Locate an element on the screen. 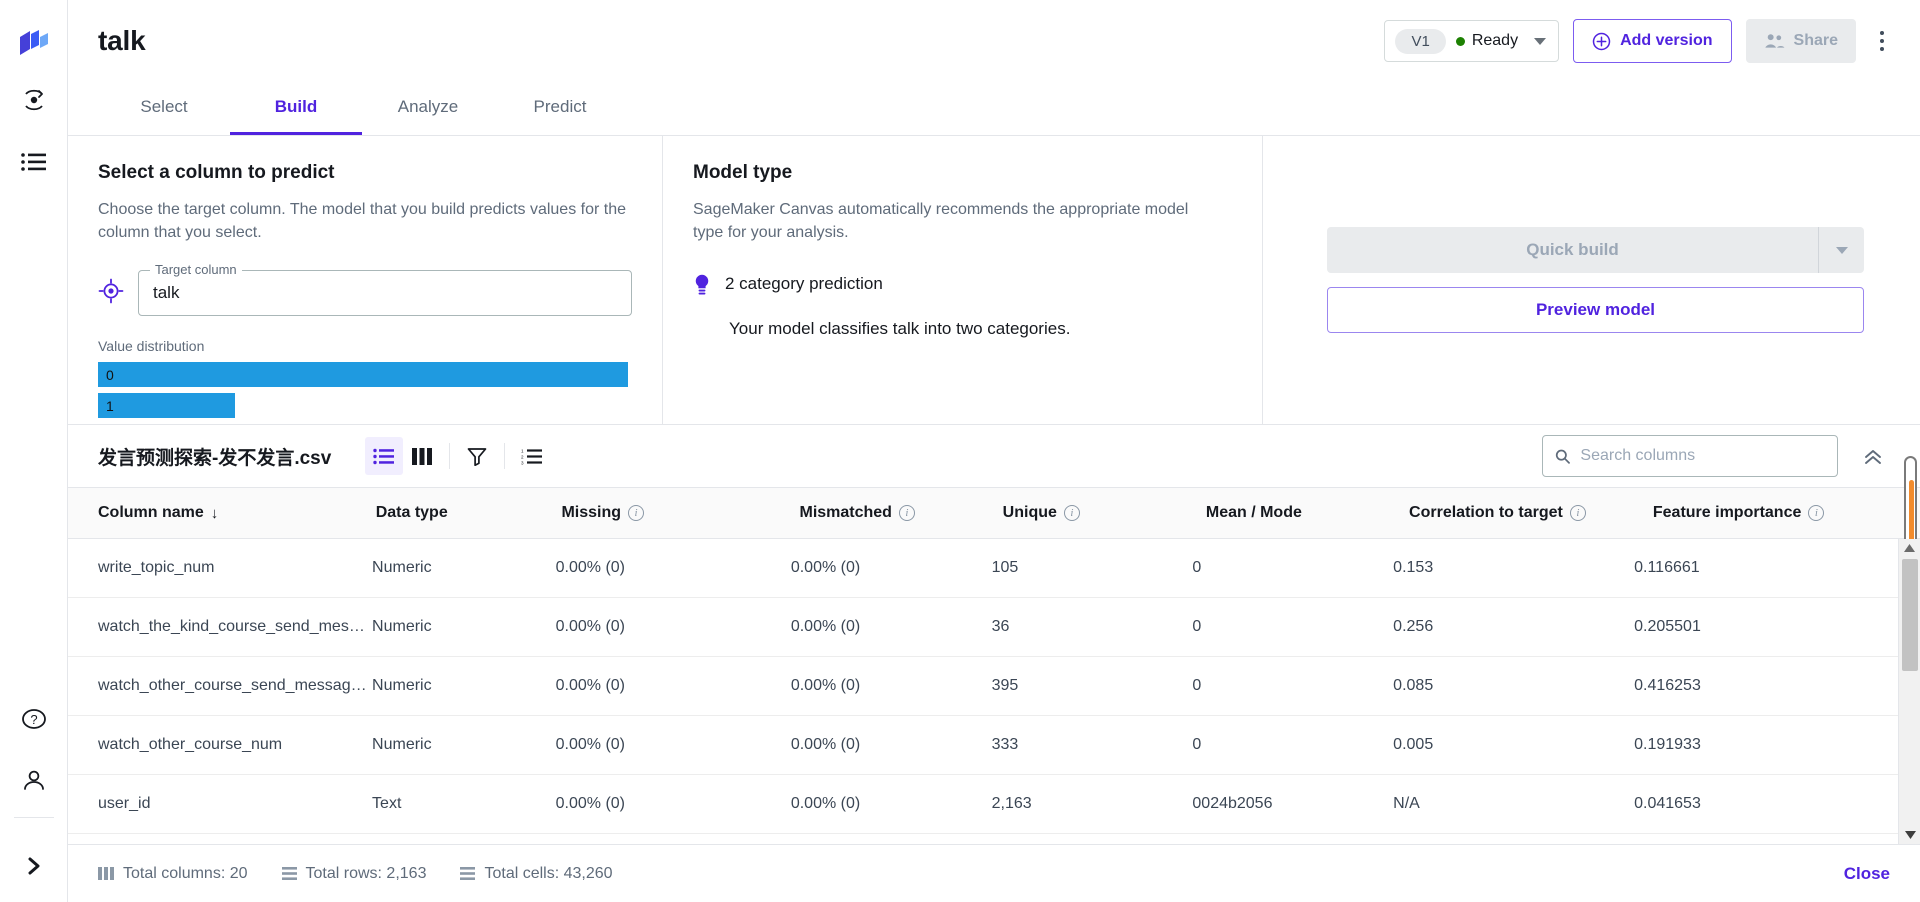 This screenshot has width=1920, height=902. version-selector: V1 Ready is located at coordinates (1472, 41).